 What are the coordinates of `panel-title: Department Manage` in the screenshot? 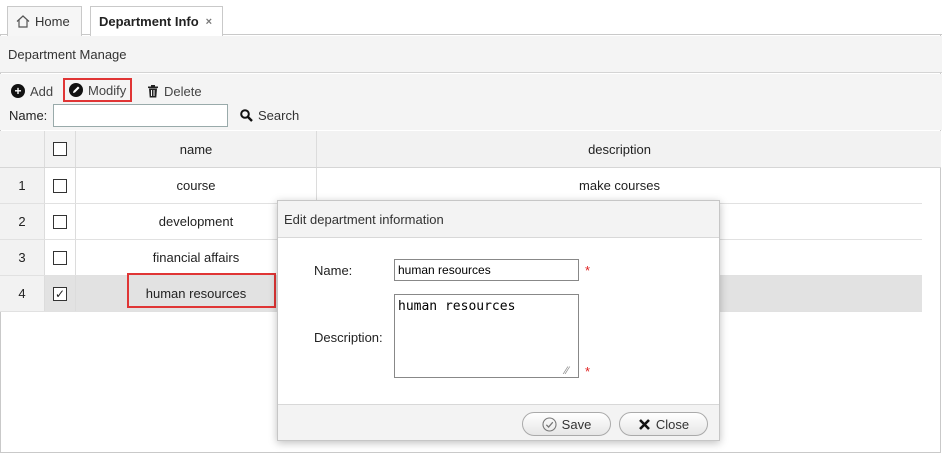 It's located at (471, 54).